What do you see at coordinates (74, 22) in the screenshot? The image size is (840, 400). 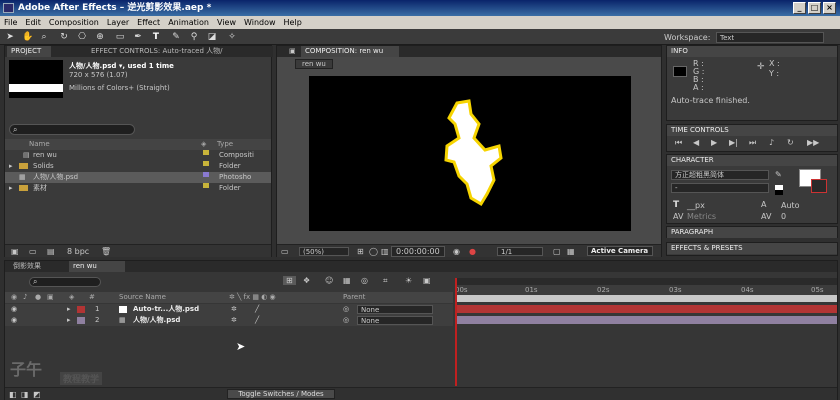 I see `menu-composition: Composition` at bounding box center [74, 22].